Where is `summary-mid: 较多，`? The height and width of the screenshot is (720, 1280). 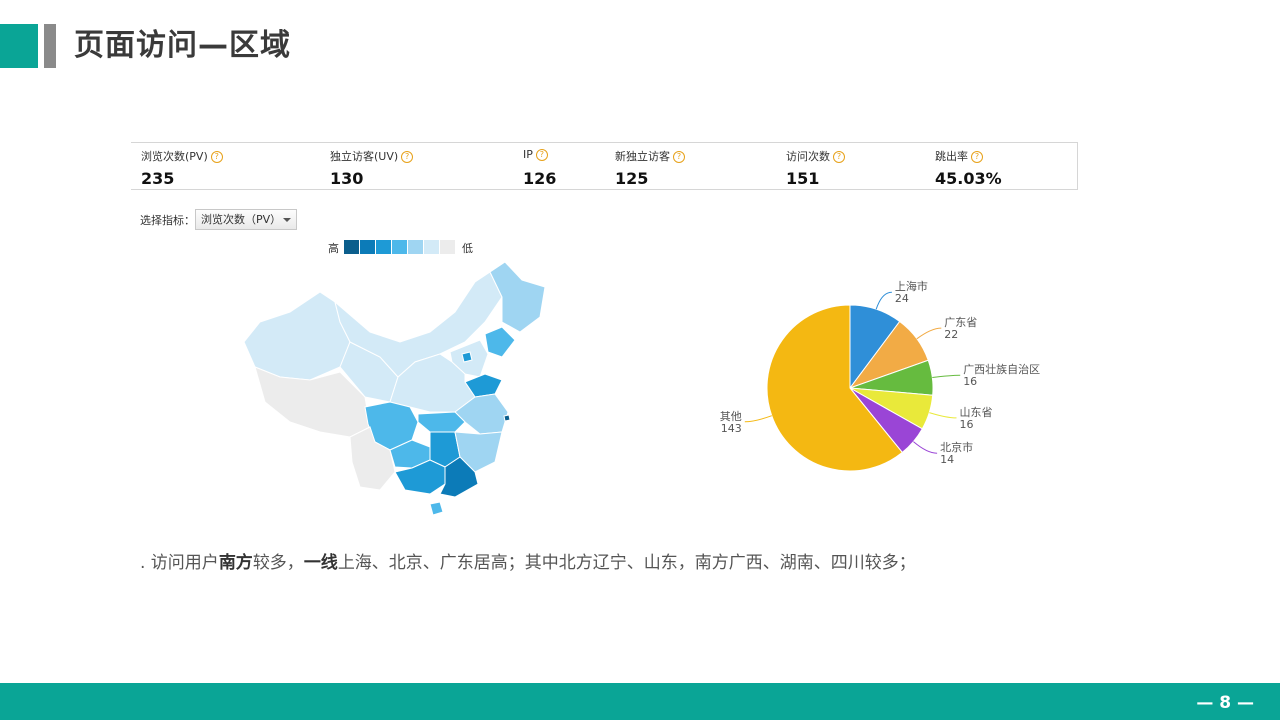
summary-mid: 较多， is located at coordinates (278, 563).